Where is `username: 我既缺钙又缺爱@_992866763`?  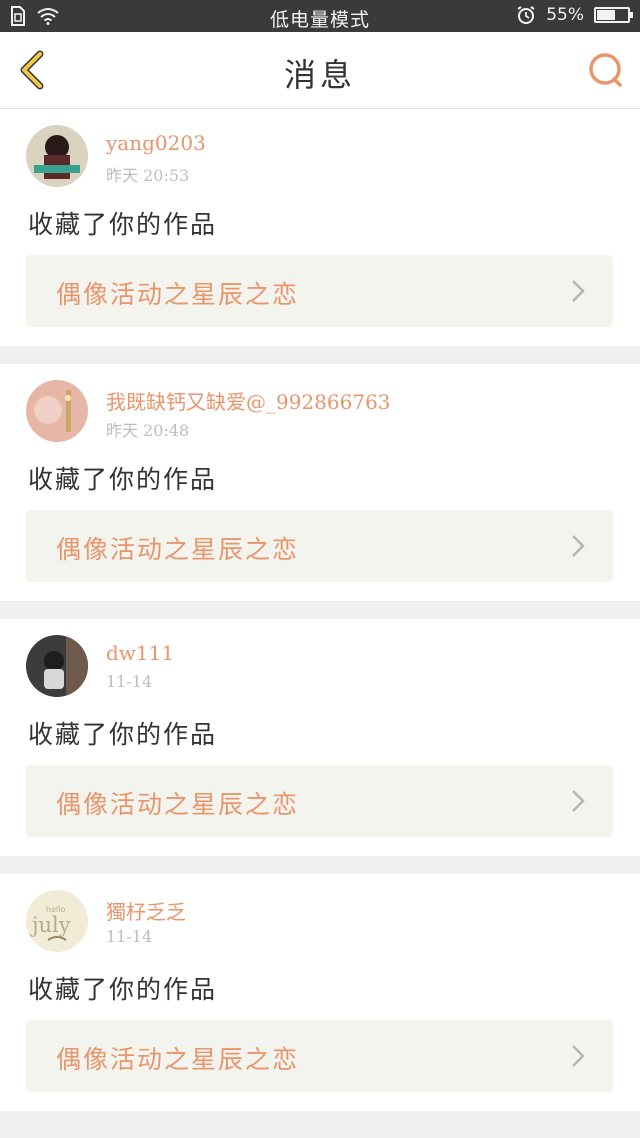 username: 我既缺钙又缺爱@_992866763 is located at coordinates (248, 400).